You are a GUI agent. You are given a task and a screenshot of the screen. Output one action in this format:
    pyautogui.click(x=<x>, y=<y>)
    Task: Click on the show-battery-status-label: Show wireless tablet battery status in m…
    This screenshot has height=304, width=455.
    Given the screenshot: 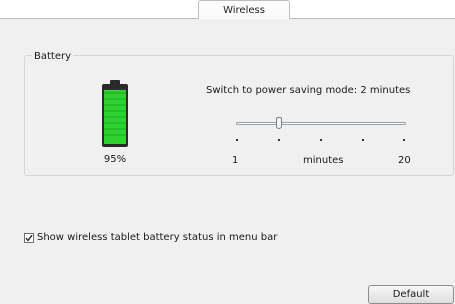 What is the action you would take?
    pyautogui.click(x=157, y=237)
    